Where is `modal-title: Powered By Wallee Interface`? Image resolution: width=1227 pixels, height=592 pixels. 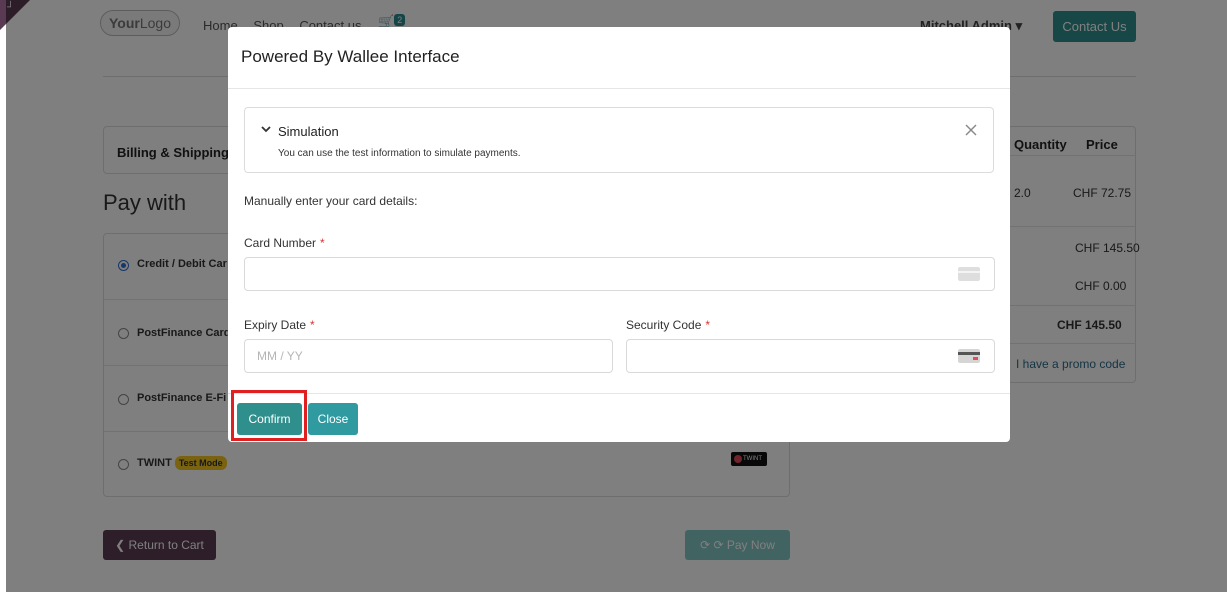
modal-title: Powered By Wallee Interface is located at coordinates (350, 56).